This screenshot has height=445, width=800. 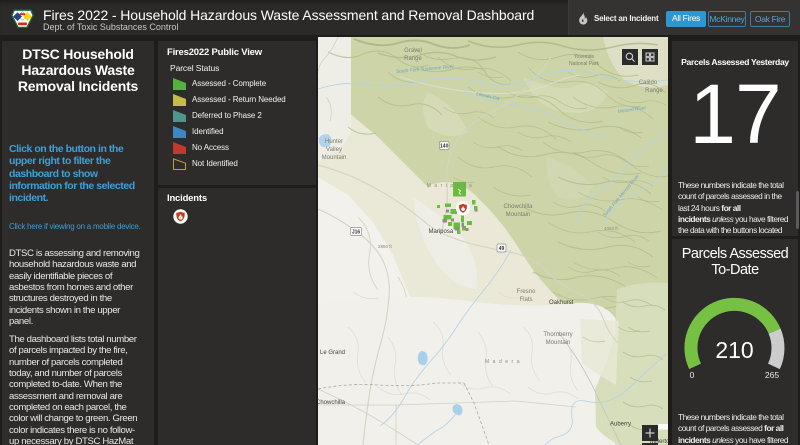 I want to click on svg-text: Flats, so click(x=525, y=300).